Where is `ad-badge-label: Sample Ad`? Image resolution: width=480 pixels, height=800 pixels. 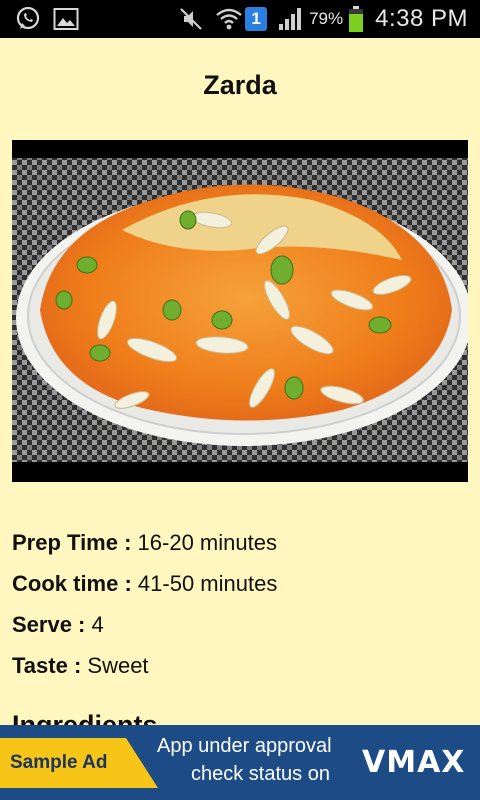 ad-badge-label: Sample Ad is located at coordinates (59, 762).